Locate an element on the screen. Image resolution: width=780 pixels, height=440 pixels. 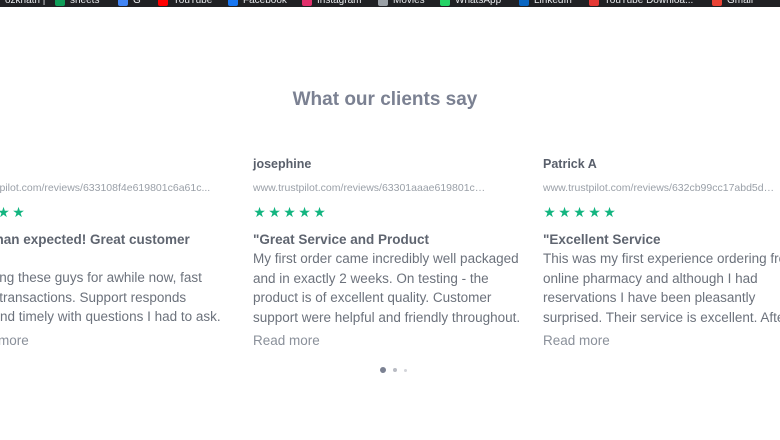
reviewer-name: Patrick A is located at coordinates (570, 164).